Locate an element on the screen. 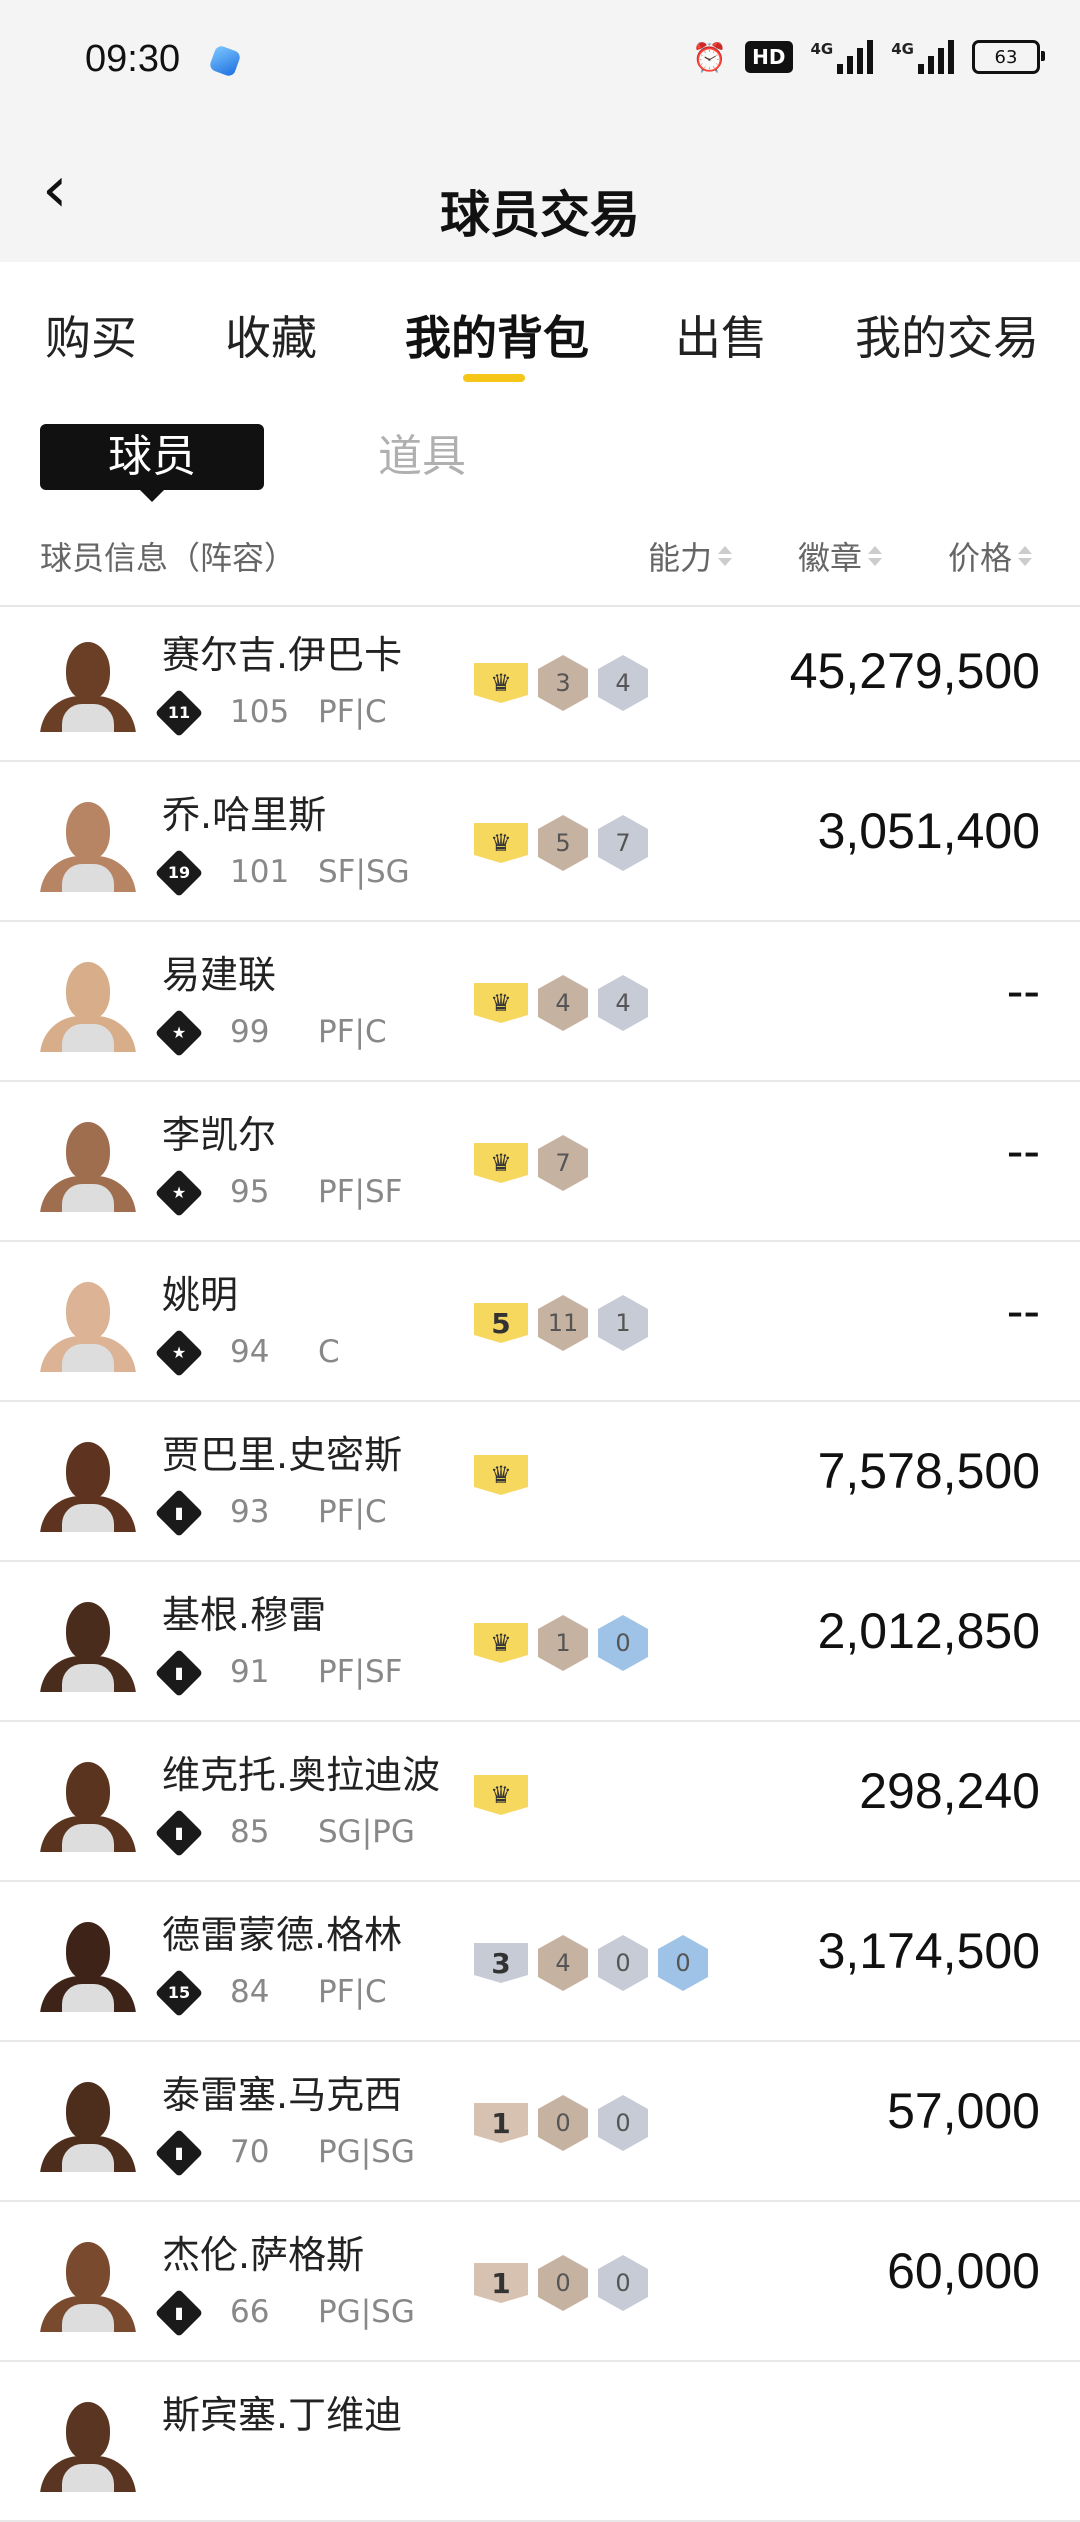 This screenshot has height=2522, width=1080. badge-group: ♛ 3 4 is located at coordinates (561, 683).